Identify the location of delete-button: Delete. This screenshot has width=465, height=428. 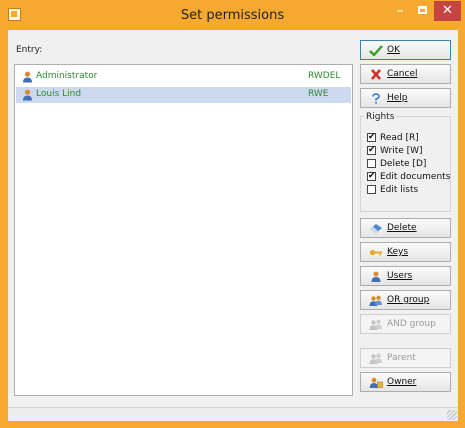
(405, 228).